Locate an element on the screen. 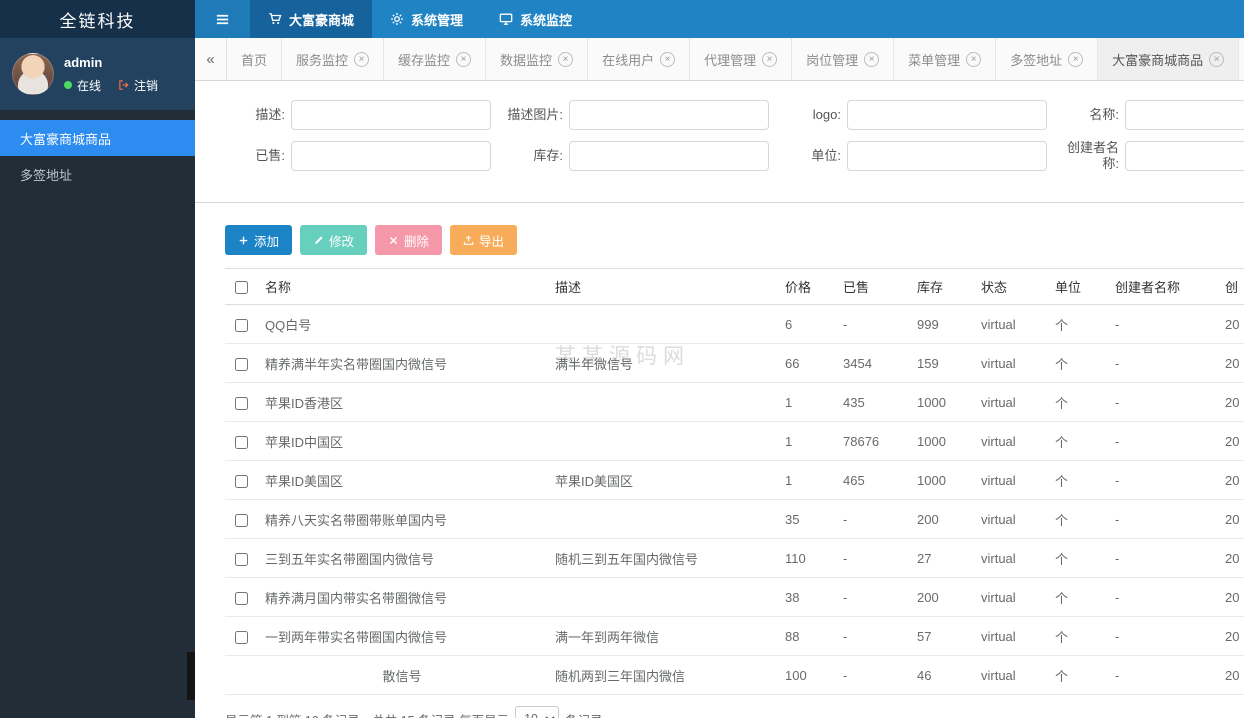 This screenshot has height=718, width=1244. tab: 在线用户 × is located at coordinates (639, 59).